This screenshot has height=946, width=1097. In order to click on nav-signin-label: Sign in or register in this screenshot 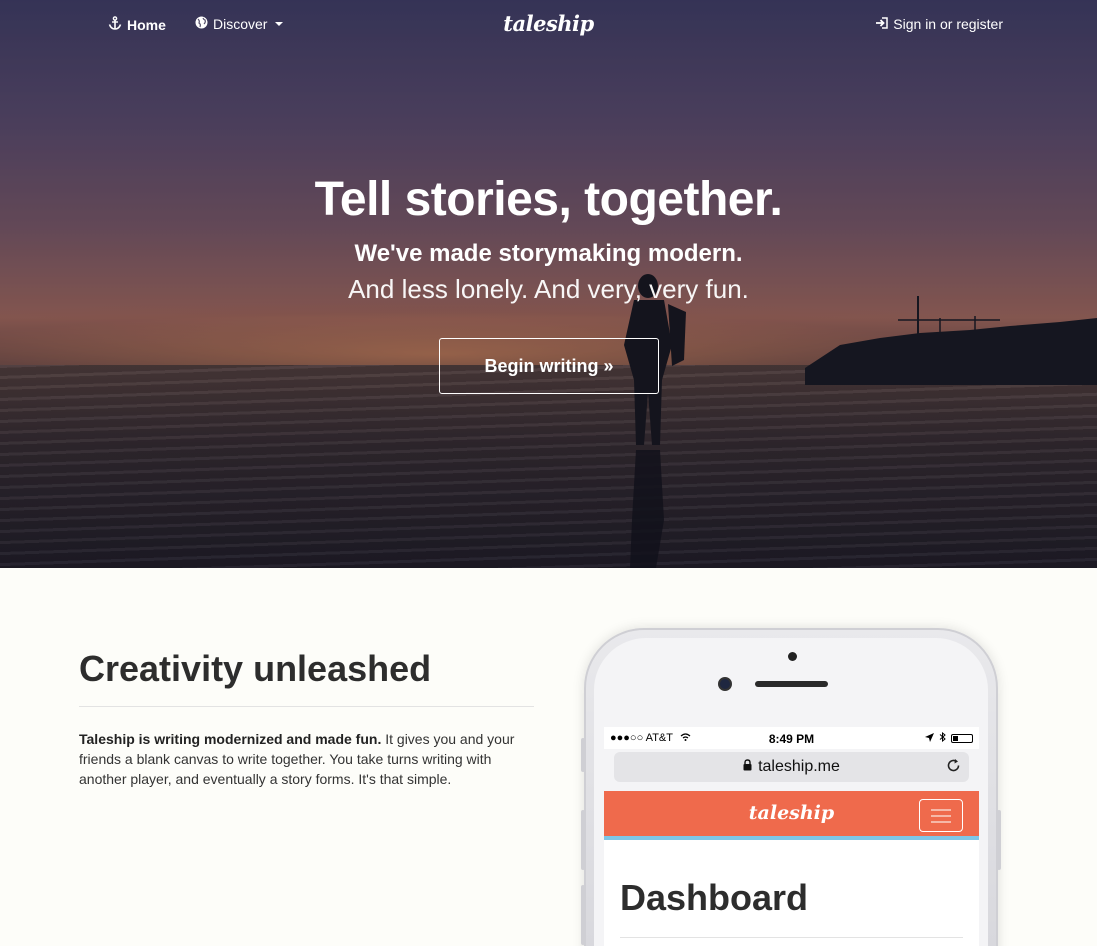, I will do `click(948, 24)`.